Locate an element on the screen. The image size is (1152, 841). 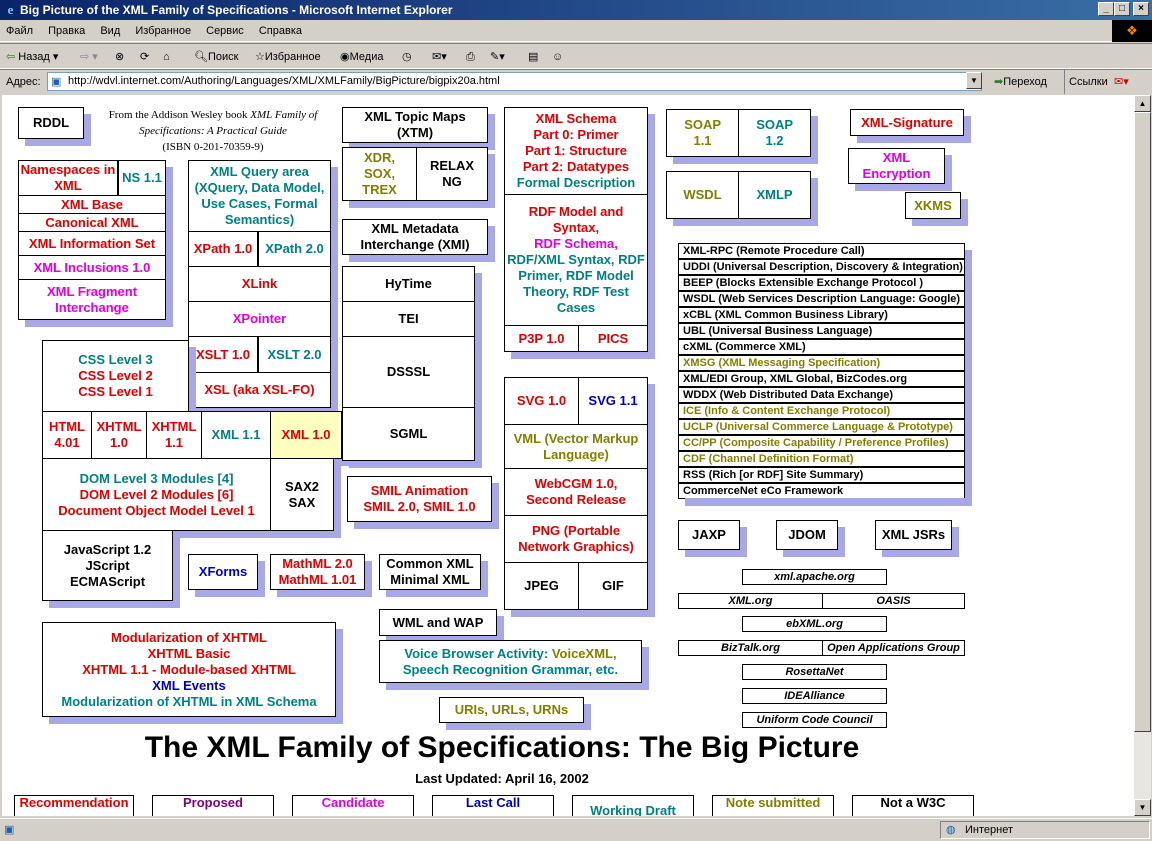
go-button: ➡Переход is located at coordinates (1020, 82).